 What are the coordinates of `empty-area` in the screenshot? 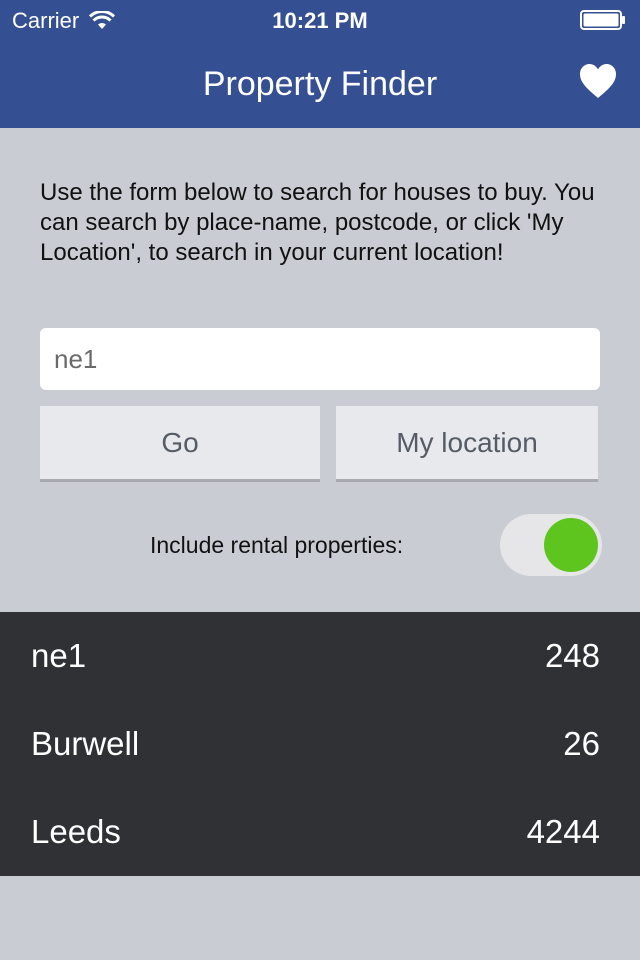 It's located at (320, 918).